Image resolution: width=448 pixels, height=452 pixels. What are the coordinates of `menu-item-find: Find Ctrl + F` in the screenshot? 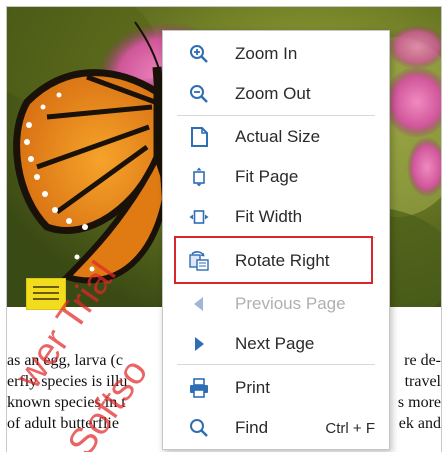 It's located at (276, 427).